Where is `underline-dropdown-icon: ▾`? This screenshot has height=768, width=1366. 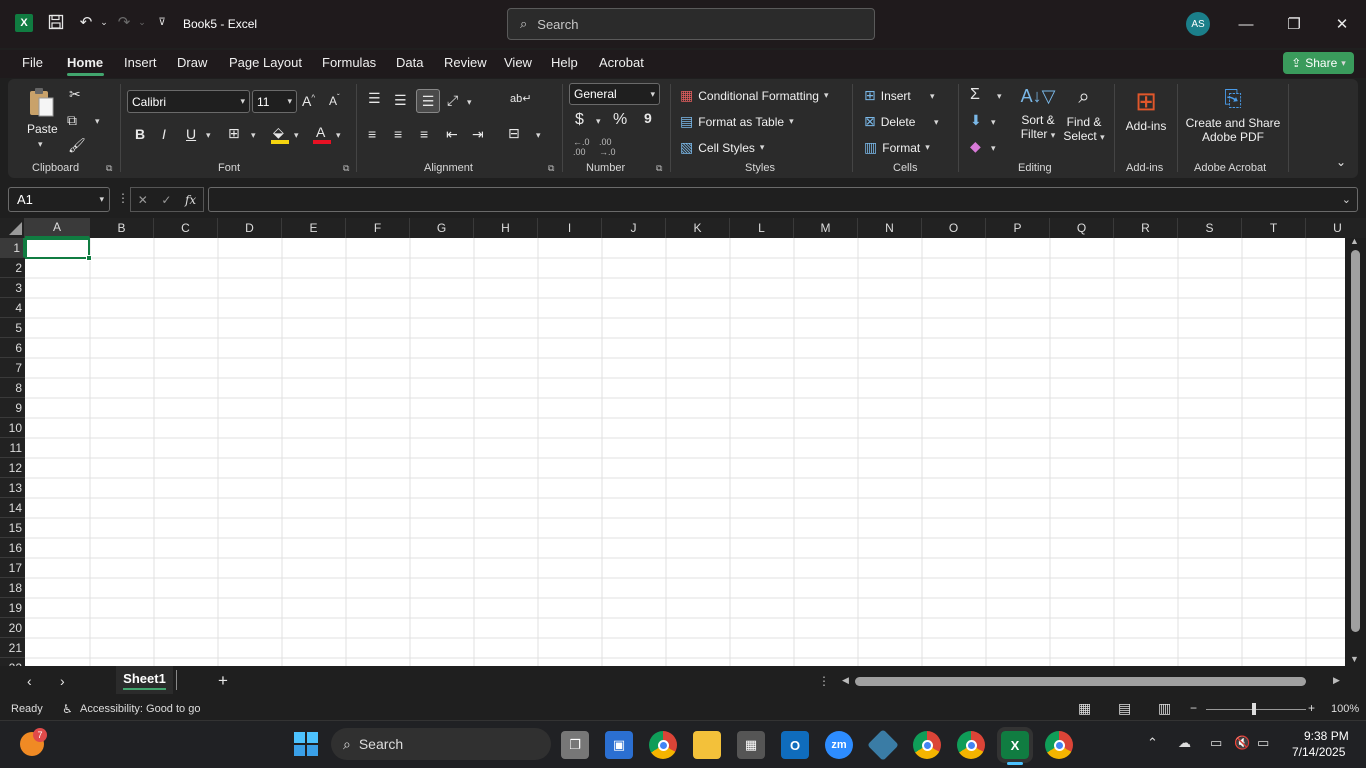
underline-dropdown-icon: ▾ is located at coordinates (208, 135).